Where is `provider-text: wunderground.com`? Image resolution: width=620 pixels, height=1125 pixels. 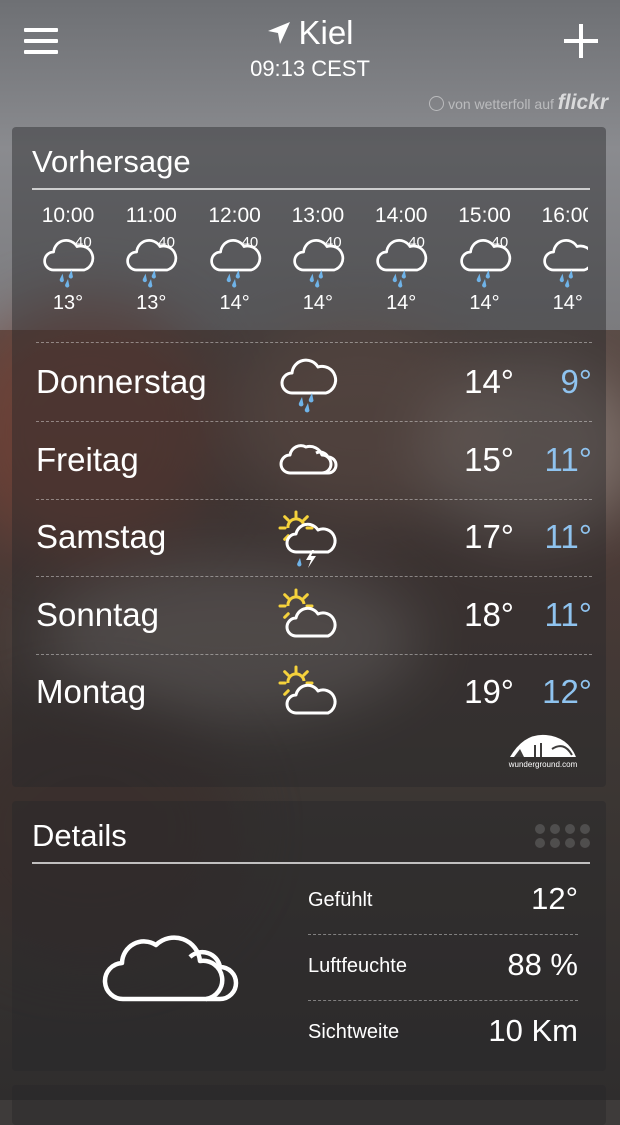 provider-text: wunderground.com is located at coordinates (543, 764).